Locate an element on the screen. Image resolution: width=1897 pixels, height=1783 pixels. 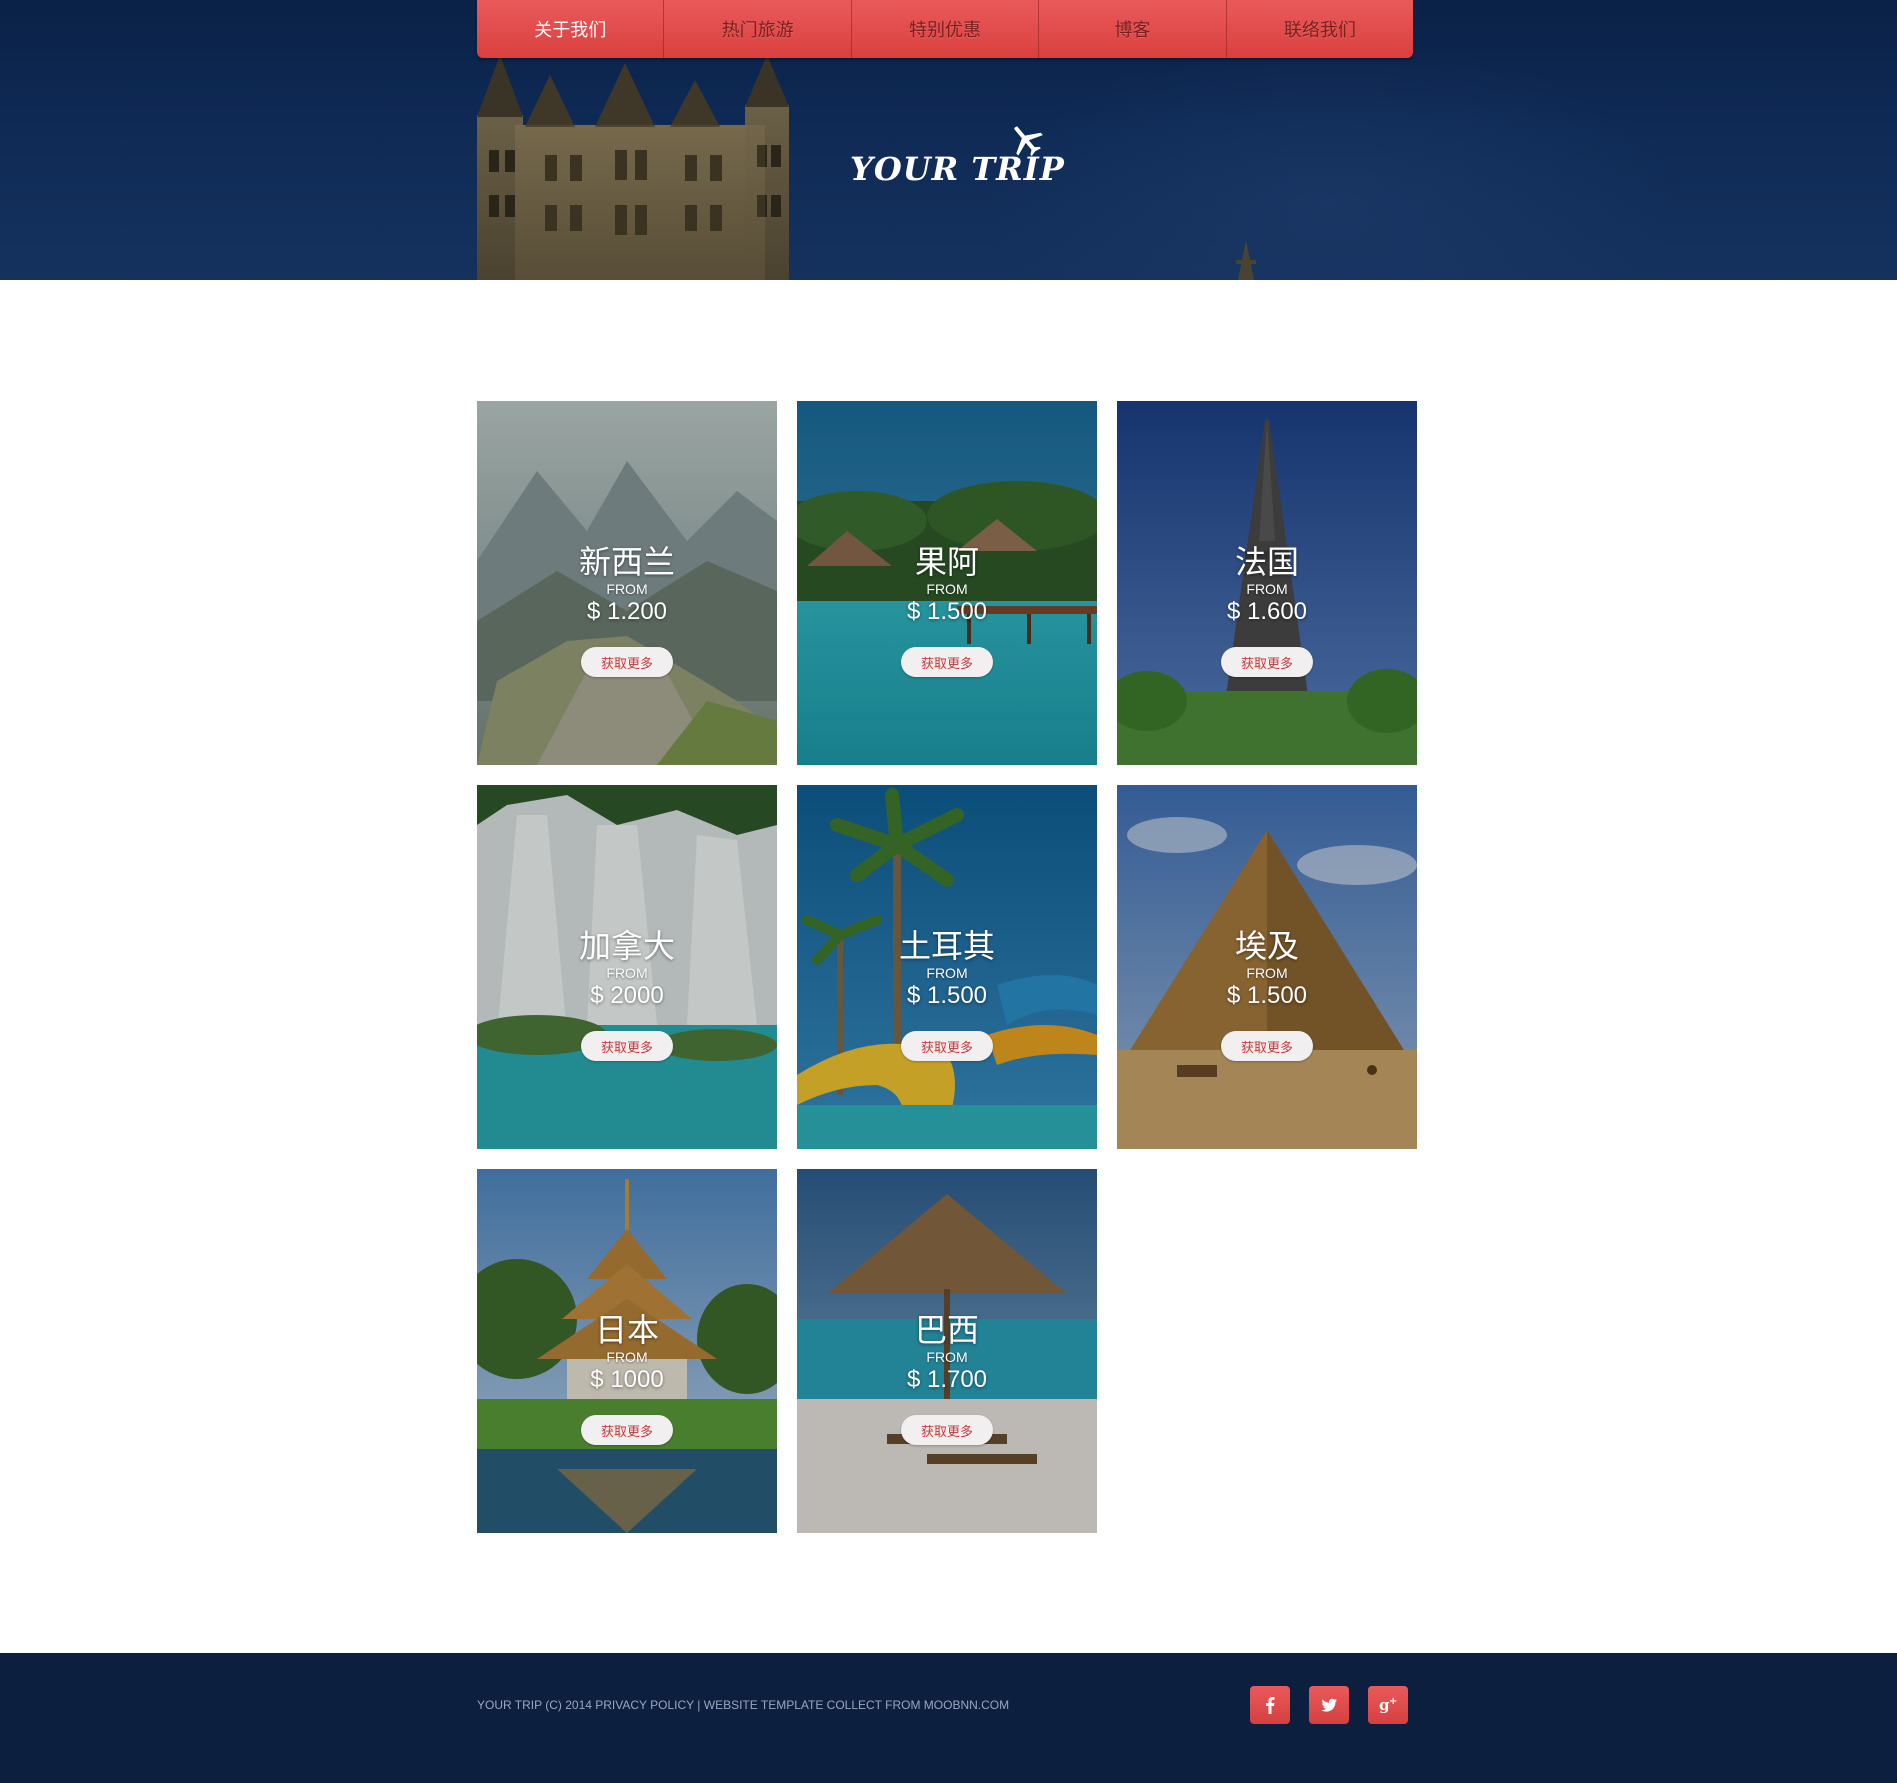
destination-card-new-zealand: 新西兰 FROM $ 1.200 获取更多 is located at coordinates (627, 583).